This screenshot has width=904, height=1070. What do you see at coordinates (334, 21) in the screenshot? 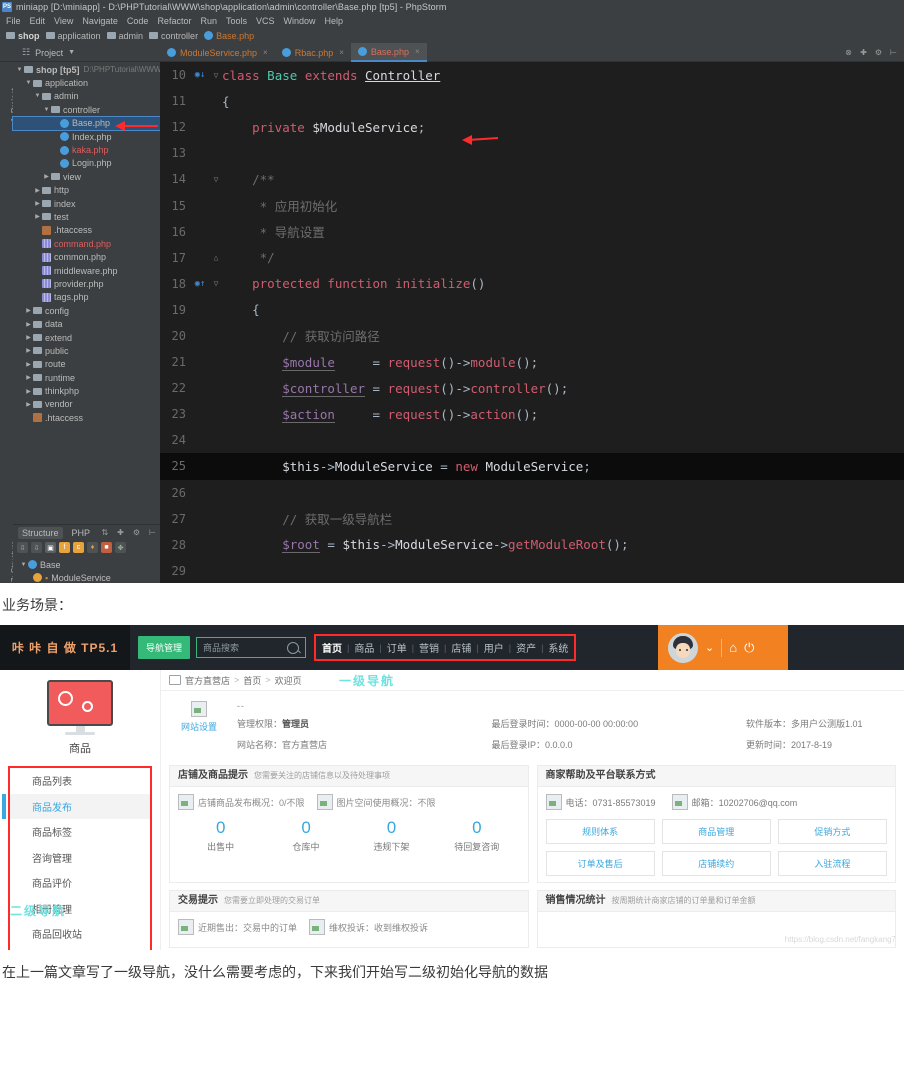
I see `menu-help: Help` at bounding box center [334, 21].